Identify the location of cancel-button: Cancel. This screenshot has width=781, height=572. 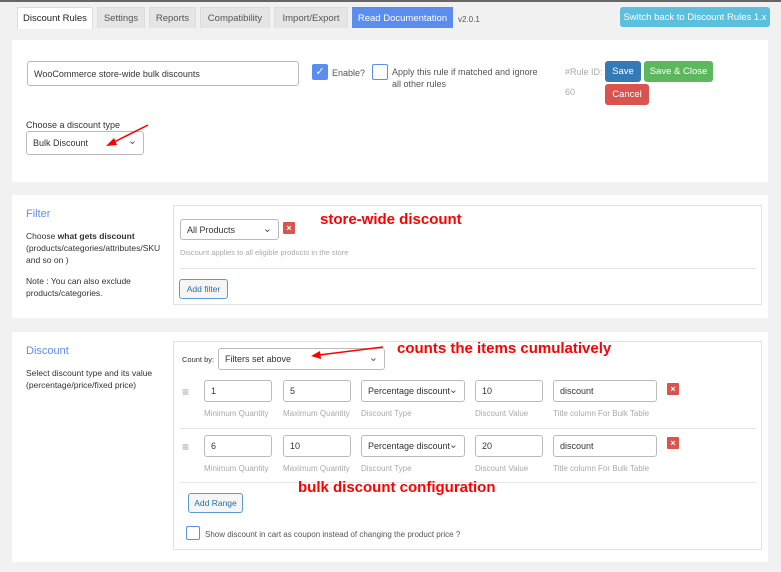
(627, 94).